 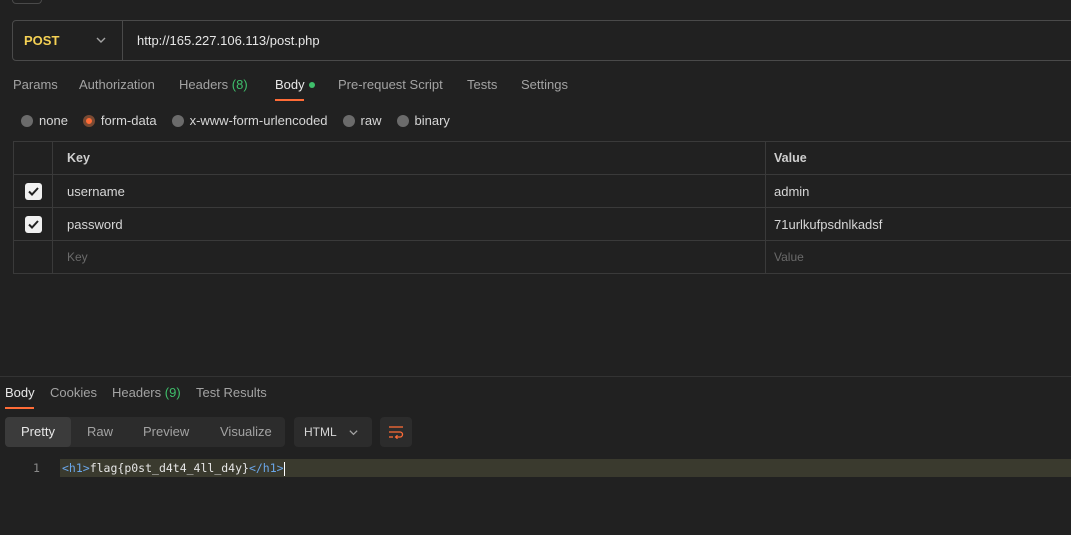 What do you see at coordinates (204, 84) in the screenshot?
I see `tab-headers-label: Headers` at bounding box center [204, 84].